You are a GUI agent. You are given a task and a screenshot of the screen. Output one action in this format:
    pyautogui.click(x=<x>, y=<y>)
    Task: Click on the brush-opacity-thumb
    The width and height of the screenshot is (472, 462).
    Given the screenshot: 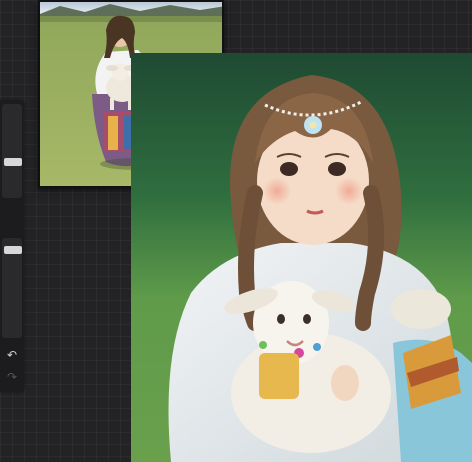 What is the action you would take?
    pyautogui.click(x=13, y=250)
    